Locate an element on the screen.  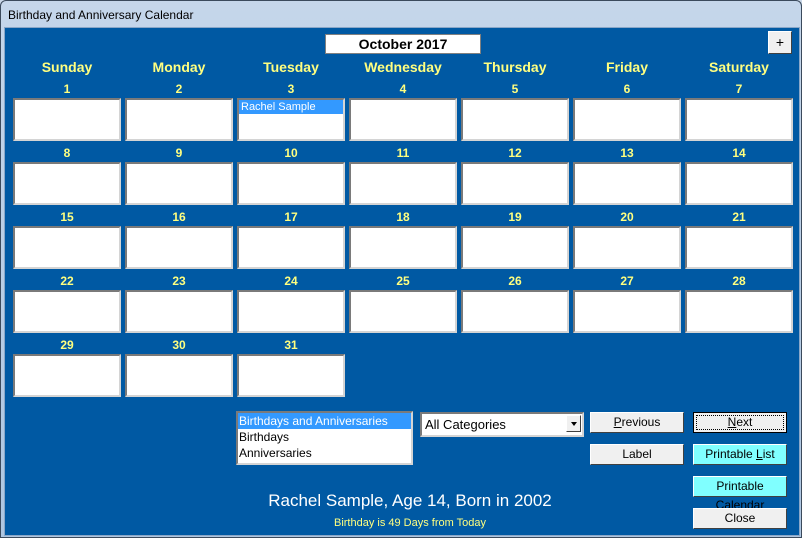
day-number: 9 is located at coordinates (179, 153).